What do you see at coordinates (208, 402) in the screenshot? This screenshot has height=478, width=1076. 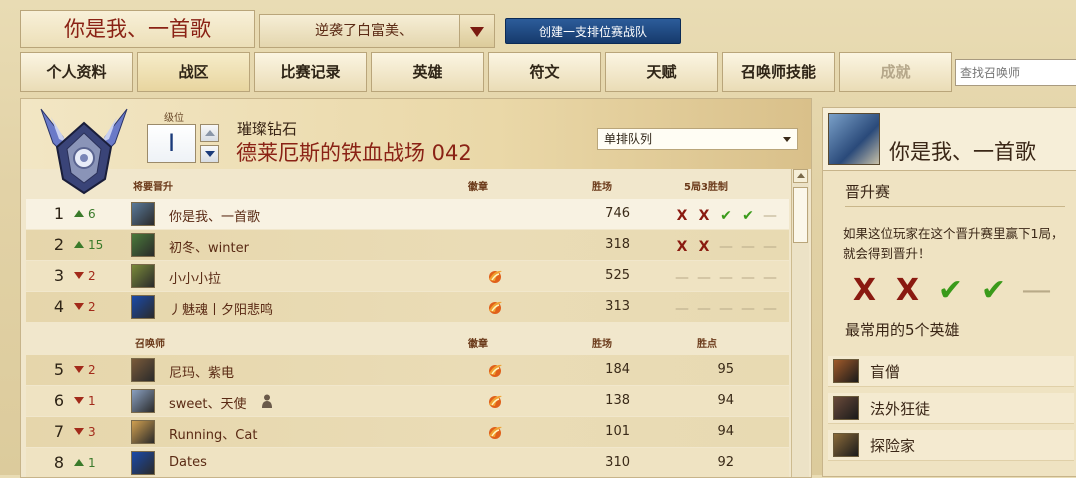 I see `summoner-name: sweet、天使` at bounding box center [208, 402].